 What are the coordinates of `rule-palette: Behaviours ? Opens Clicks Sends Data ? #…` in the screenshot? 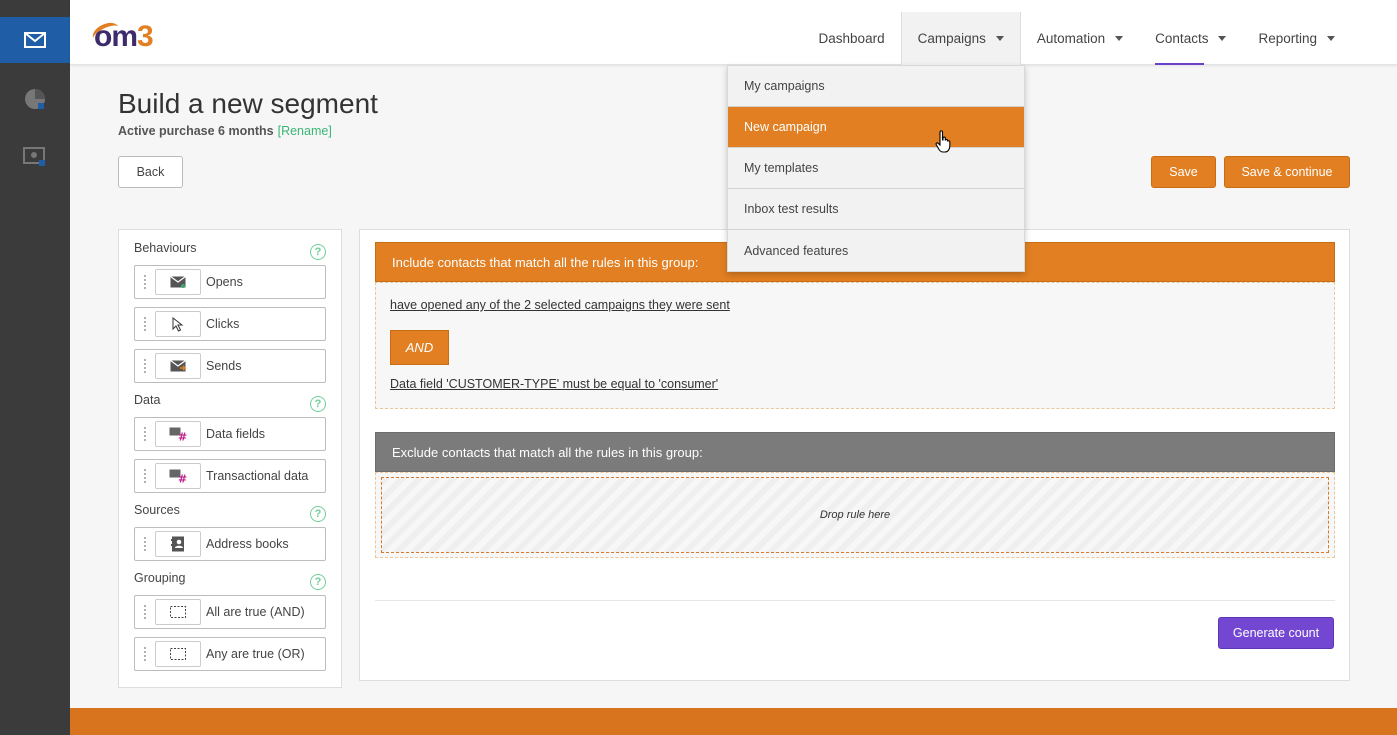 It's located at (230, 458).